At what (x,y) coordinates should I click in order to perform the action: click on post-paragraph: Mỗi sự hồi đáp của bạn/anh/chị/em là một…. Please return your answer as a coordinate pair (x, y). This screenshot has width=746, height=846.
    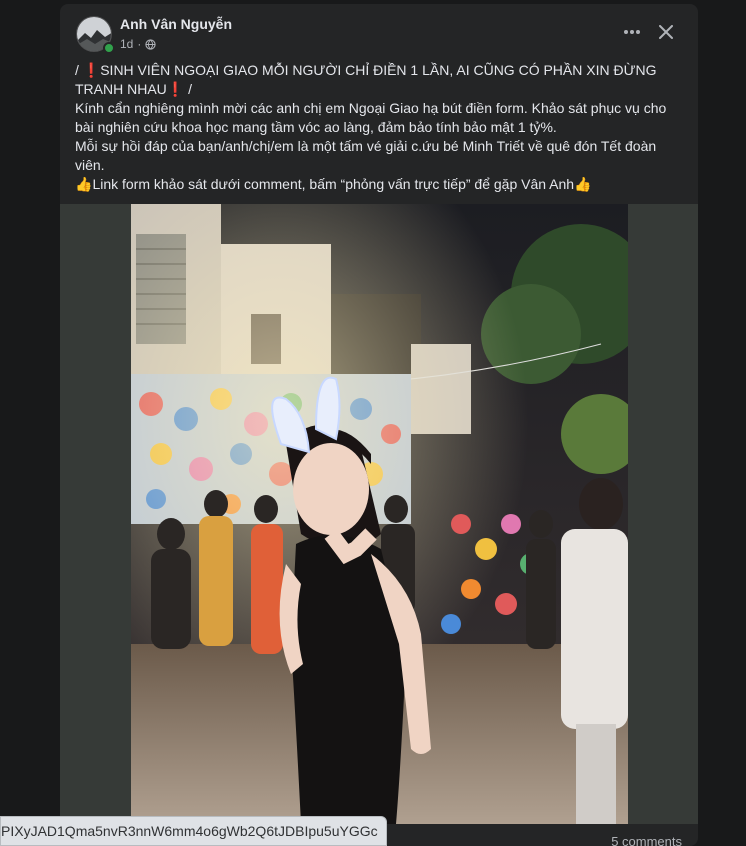
    Looking at the image, I should click on (366, 155).